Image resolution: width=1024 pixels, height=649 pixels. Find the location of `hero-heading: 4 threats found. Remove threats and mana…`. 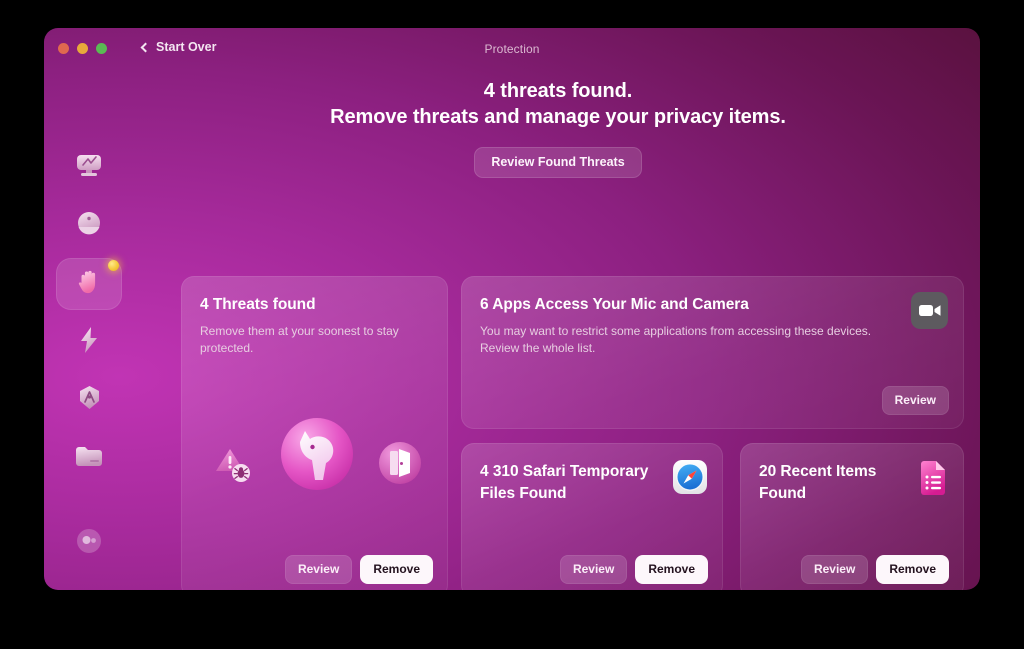

hero-heading: 4 threats found. Remove threats and mana… is located at coordinates (558, 104).